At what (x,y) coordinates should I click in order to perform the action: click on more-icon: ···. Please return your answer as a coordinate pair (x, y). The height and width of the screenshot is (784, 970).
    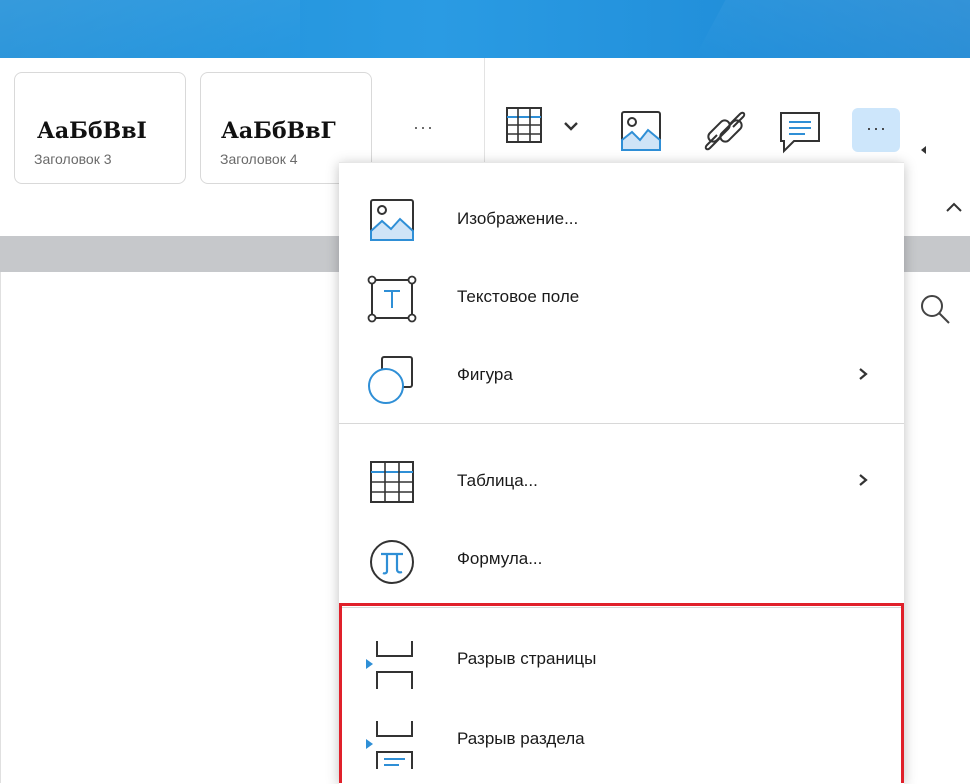
    Looking at the image, I should click on (876, 128).